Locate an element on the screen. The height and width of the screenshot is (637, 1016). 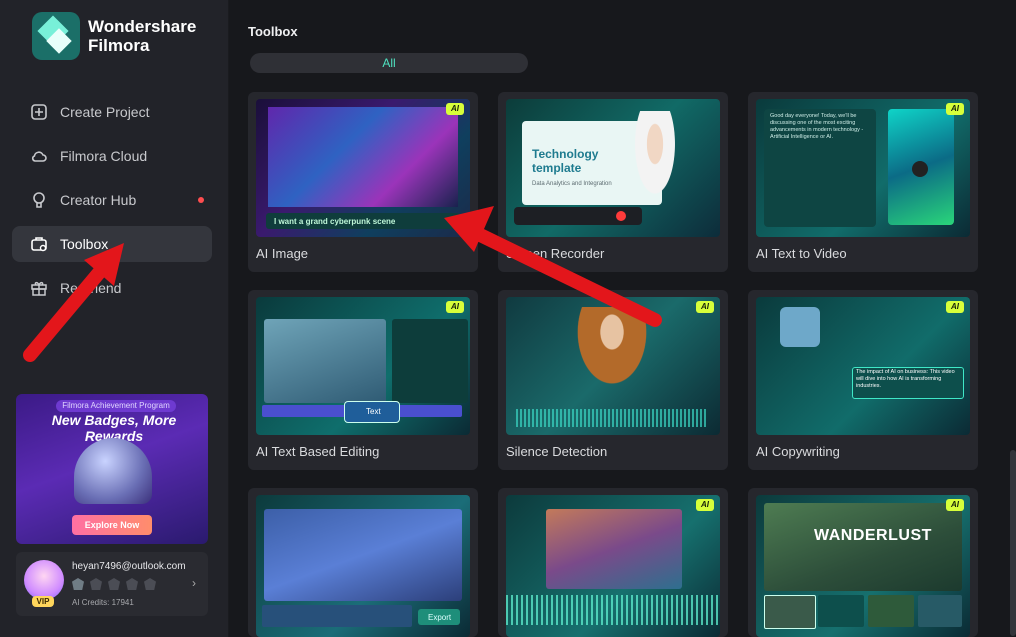
arrow-to-ai-image is located at coordinates (553, 266).